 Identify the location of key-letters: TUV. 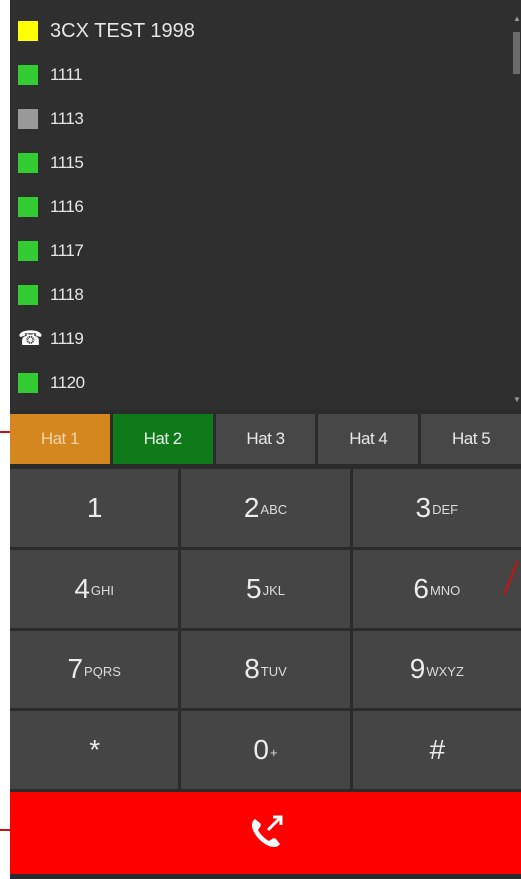
(273, 671).